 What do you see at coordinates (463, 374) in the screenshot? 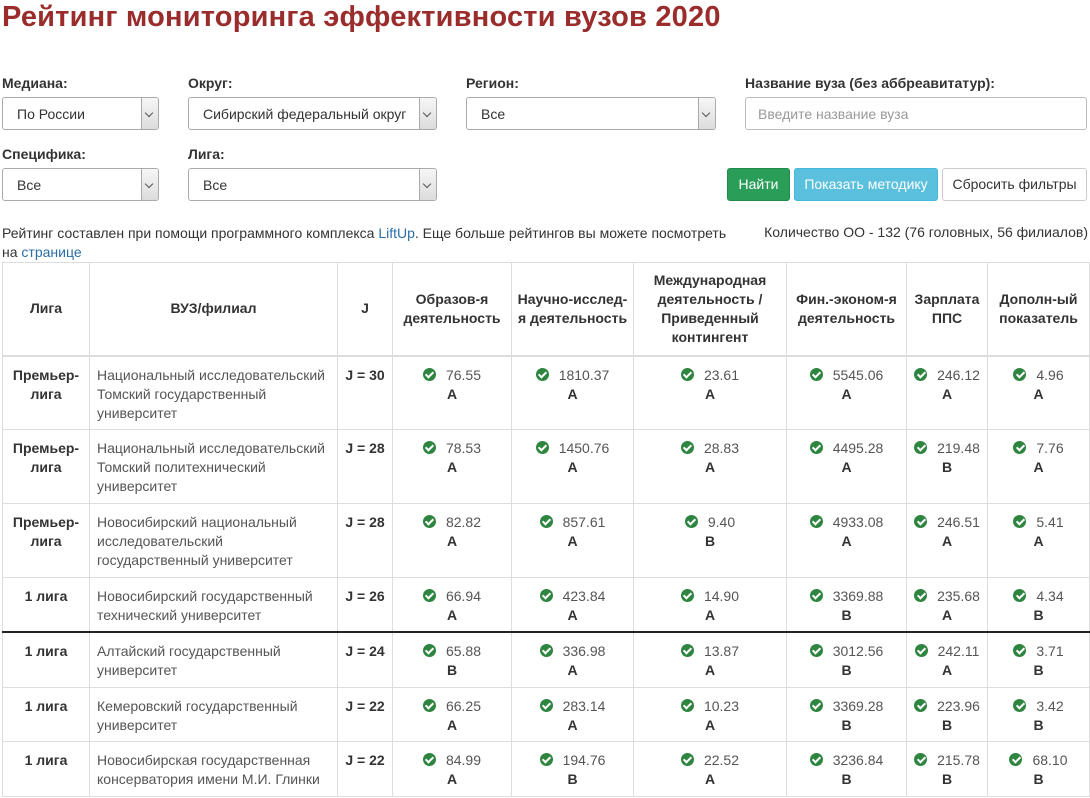
I see `indicator-value: 76.55` at bounding box center [463, 374].